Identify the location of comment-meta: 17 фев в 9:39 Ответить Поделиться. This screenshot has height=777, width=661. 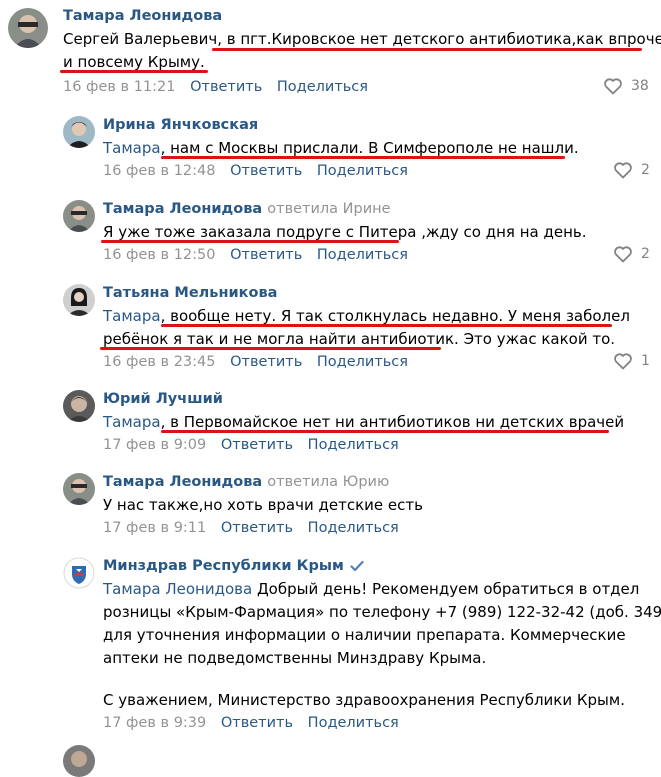
(251, 723).